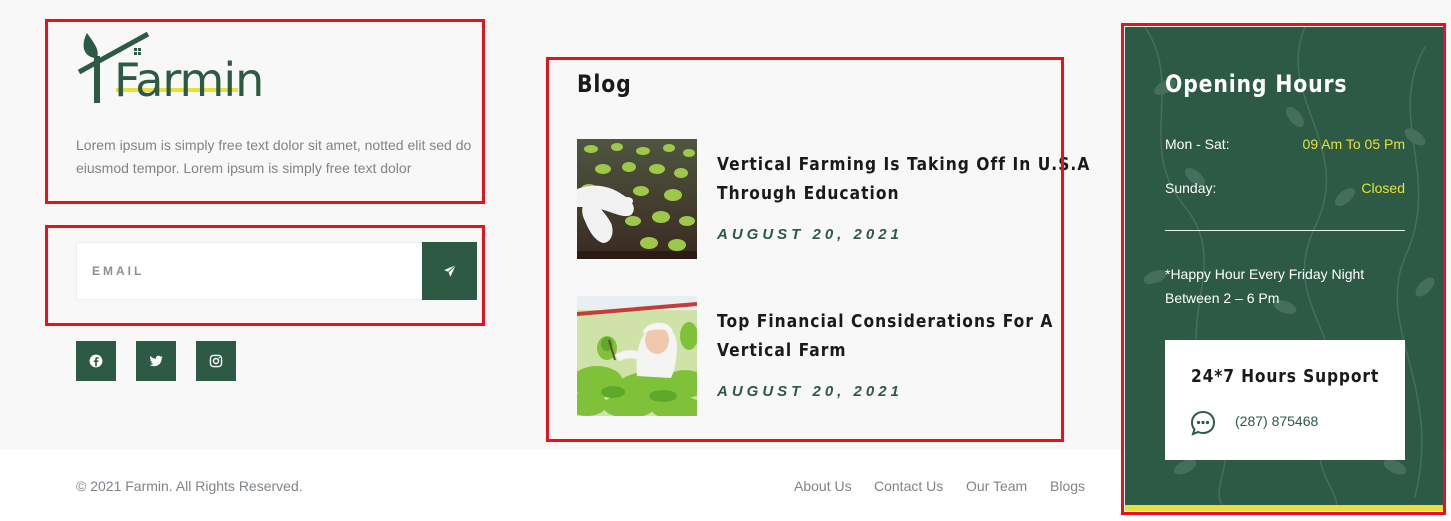 Image resolution: width=1451 pixels, height=521 pixels. What do you see at coordinates (823, 486) in the screenshot?
I see `footer-link-about-us: About Us` at bounding box center [823, 486].